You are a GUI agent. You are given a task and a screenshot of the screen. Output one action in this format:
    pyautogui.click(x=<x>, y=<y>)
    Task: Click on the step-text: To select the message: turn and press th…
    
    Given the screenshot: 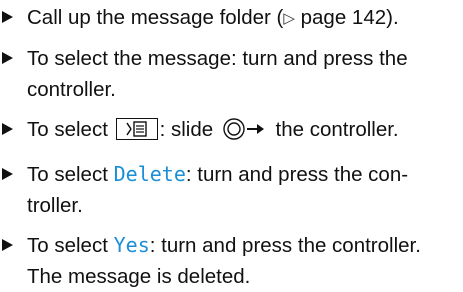 What is the action you would take?
    pyautogui.click(x=217, y=58)
    